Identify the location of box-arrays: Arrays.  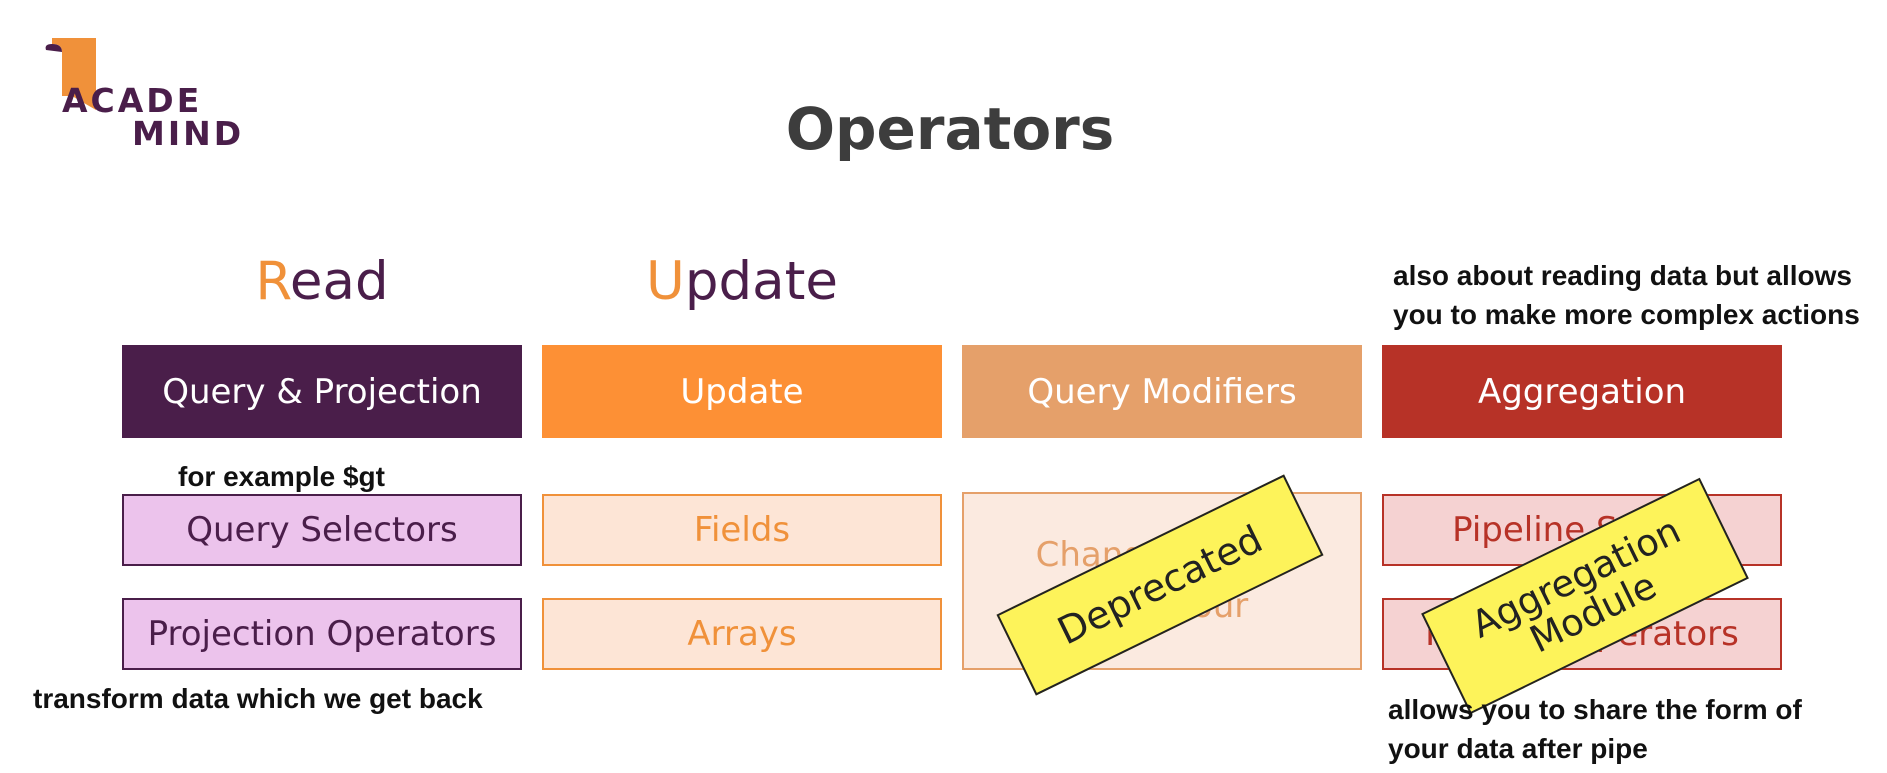
(742, 634).